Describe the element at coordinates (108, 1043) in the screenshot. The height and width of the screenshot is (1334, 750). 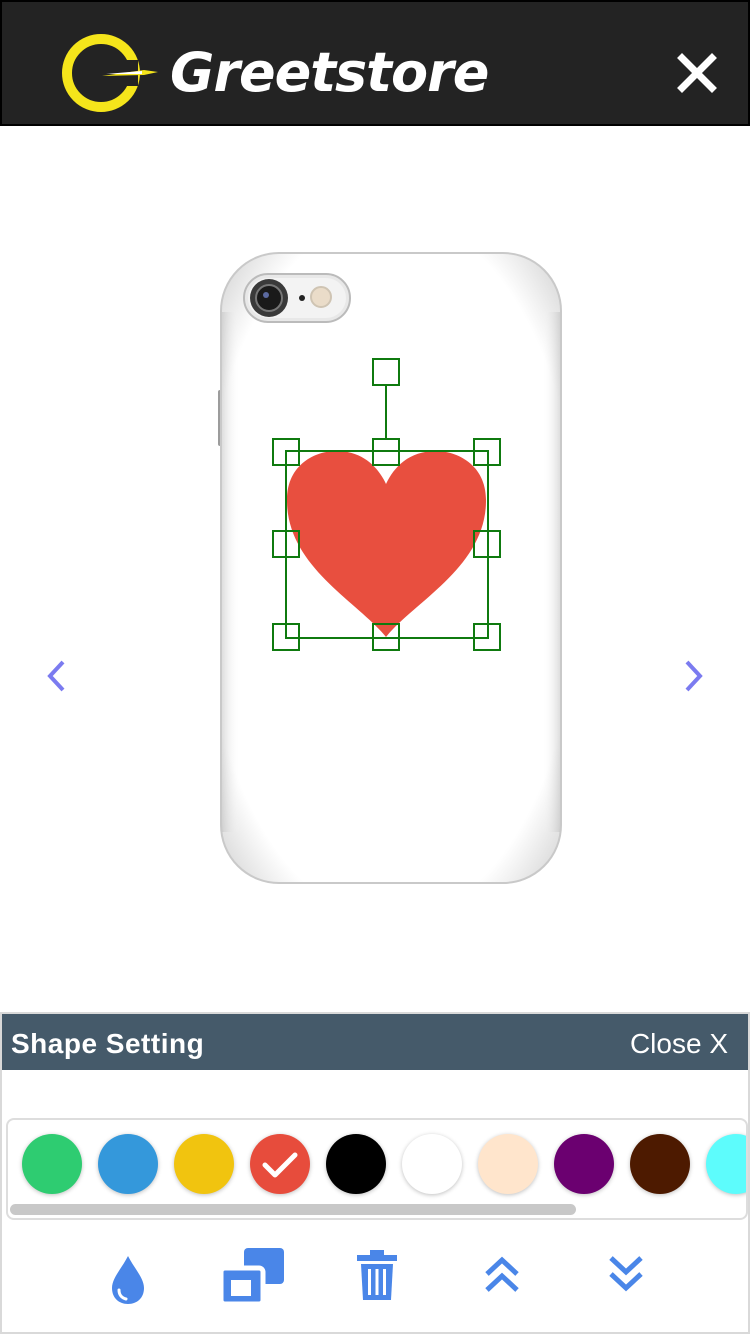
I see `panel-title: Shape Setting` at that location.